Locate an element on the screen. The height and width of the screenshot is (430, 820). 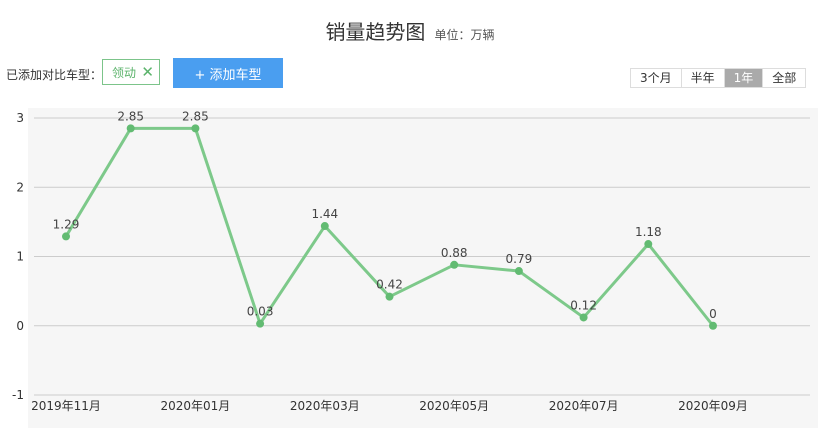
y-tick-label: 3 is located at coordinates (20, 118).